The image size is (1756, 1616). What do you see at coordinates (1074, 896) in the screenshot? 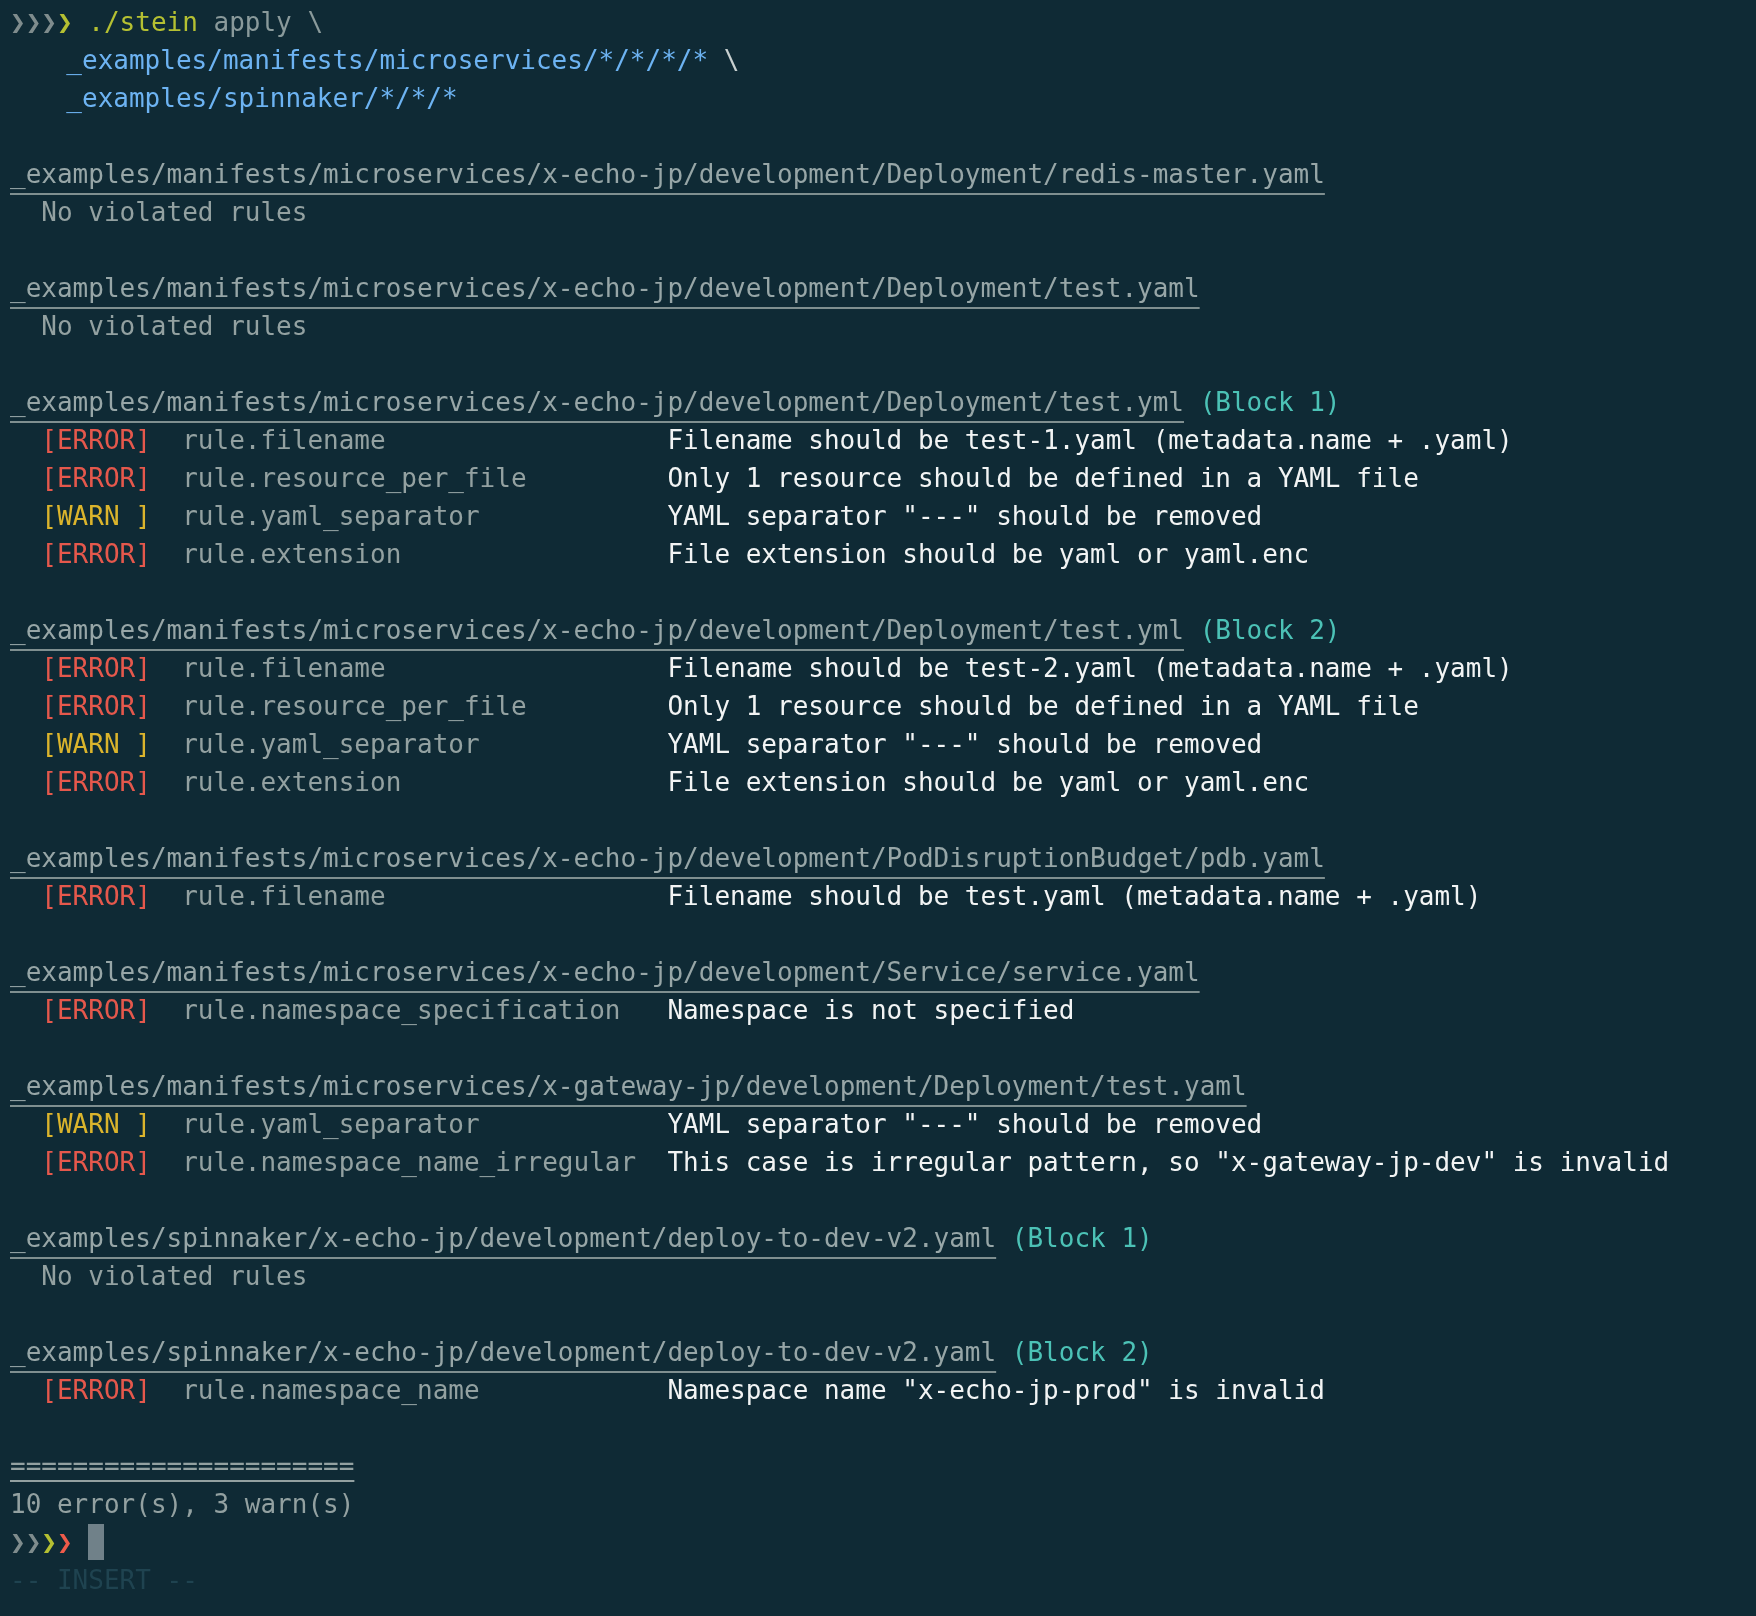
I see `violation-message: Filename should be test.yaml (metadata.name + .yaml)` at bounding box center [1074, 896].